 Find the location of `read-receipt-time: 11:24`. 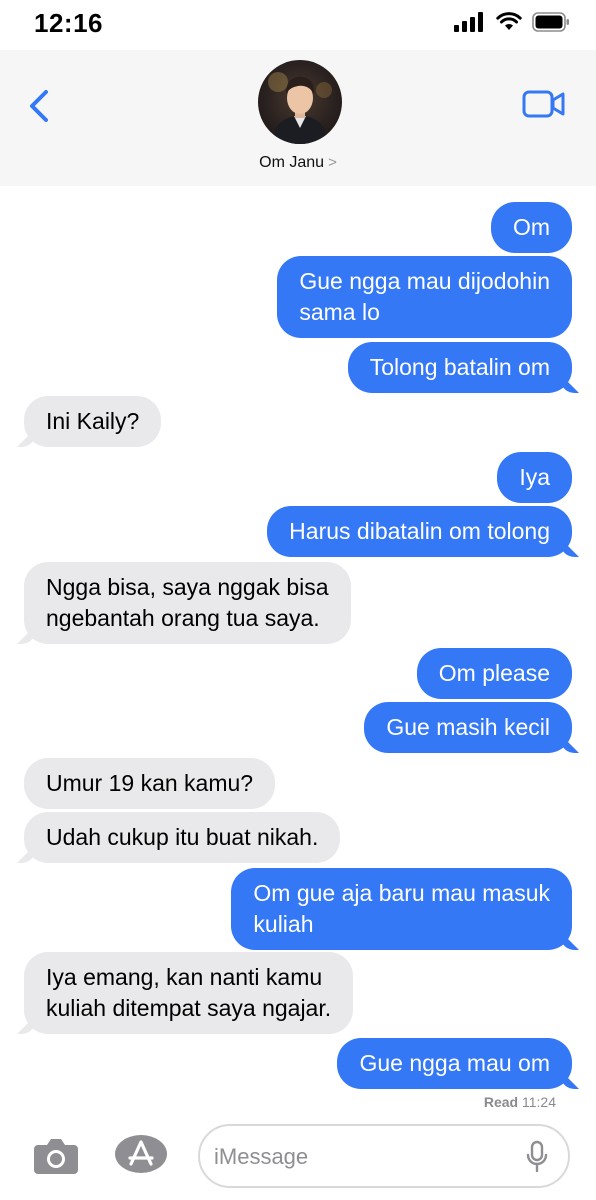

read-receipt-time: 11:24 is located at coordinates (539, 1102).